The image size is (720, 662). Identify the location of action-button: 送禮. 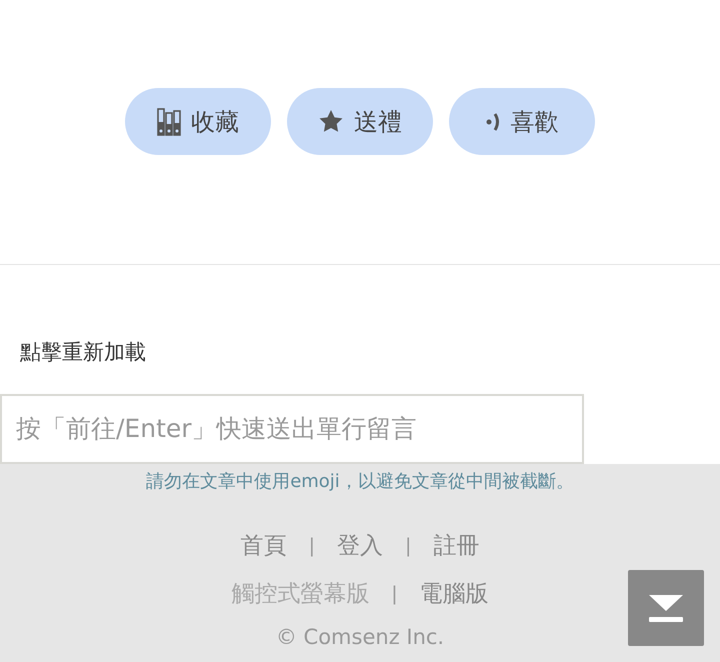
(360, 121).